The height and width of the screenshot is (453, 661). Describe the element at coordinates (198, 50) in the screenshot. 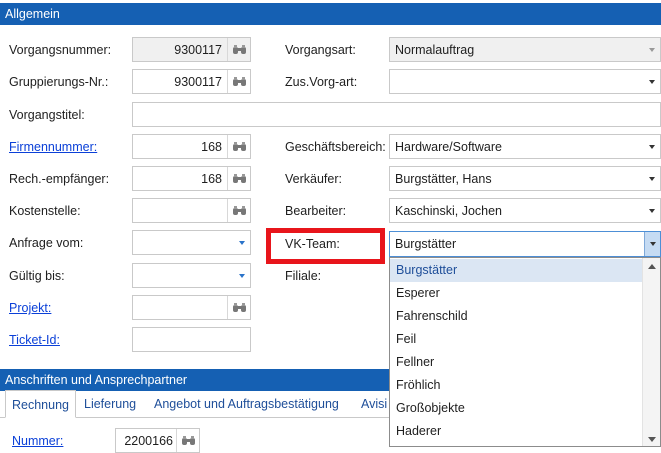

I see `vorgangsnummer-value: 9300117` at that location.